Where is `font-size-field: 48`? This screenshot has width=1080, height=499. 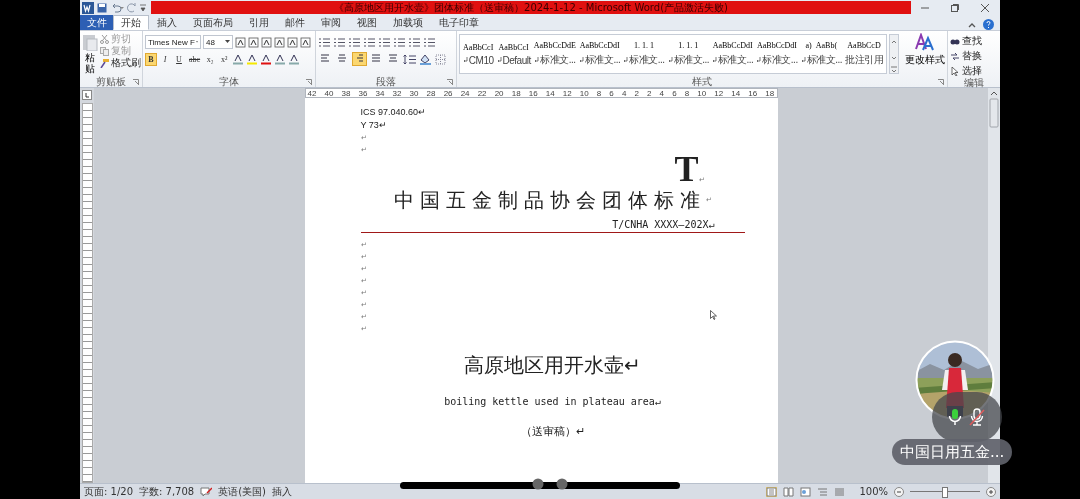 font-size-field: 48 is located at coordinates (218, 42).